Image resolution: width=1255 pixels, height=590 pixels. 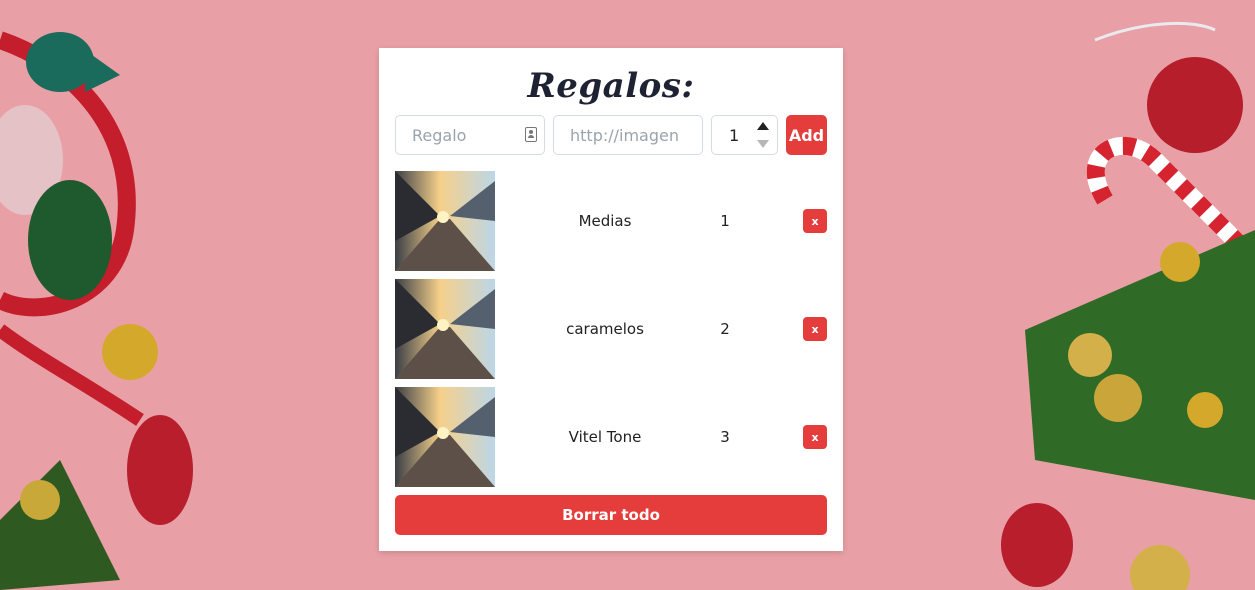 What do you see at coordinates (734, 135) in the screenshot?
I see `quantity-value: 1` at bounding box center [734, 135].